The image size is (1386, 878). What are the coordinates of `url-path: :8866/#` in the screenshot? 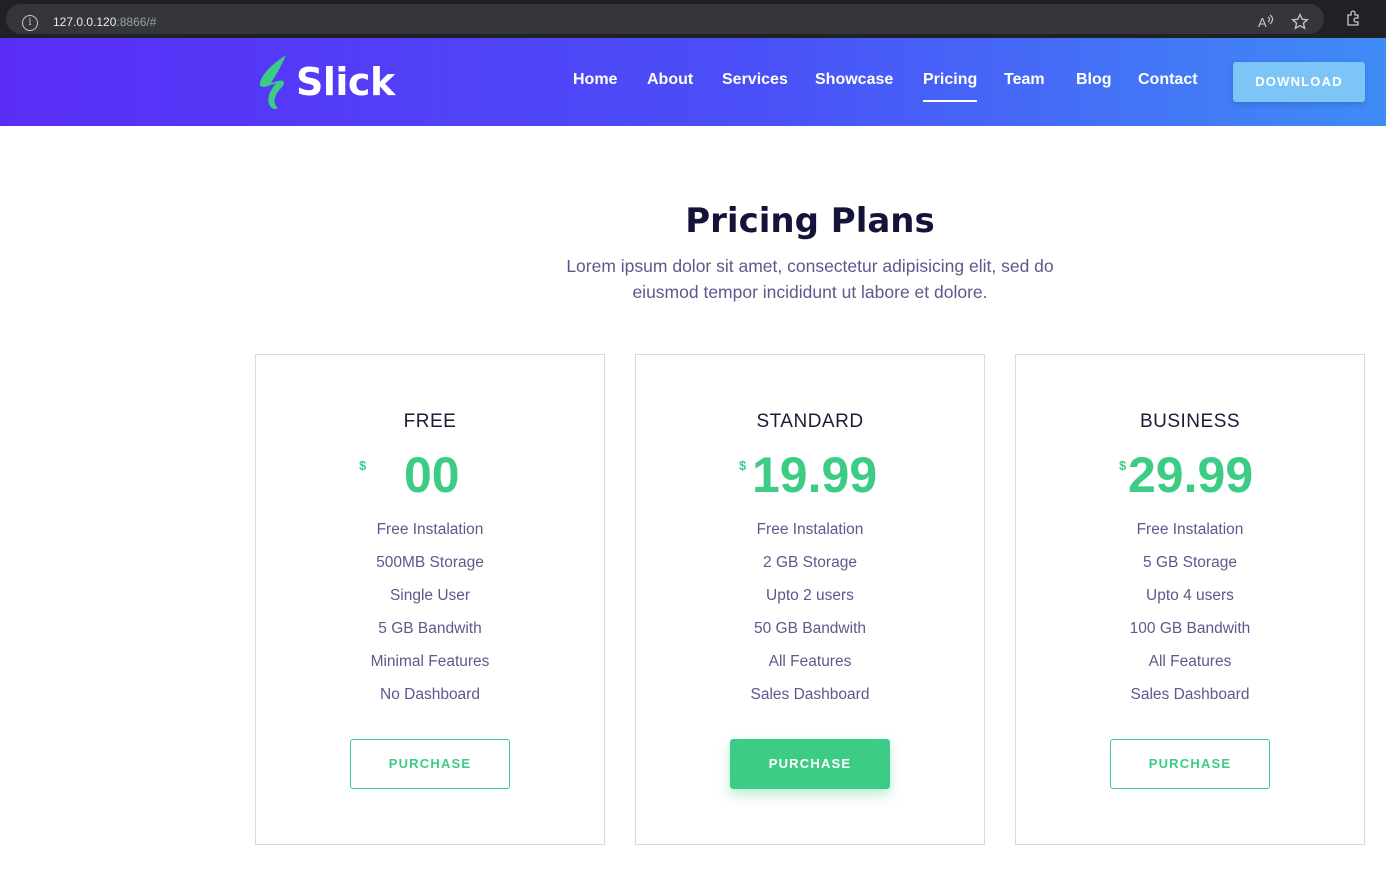 It's located at (136, 22).